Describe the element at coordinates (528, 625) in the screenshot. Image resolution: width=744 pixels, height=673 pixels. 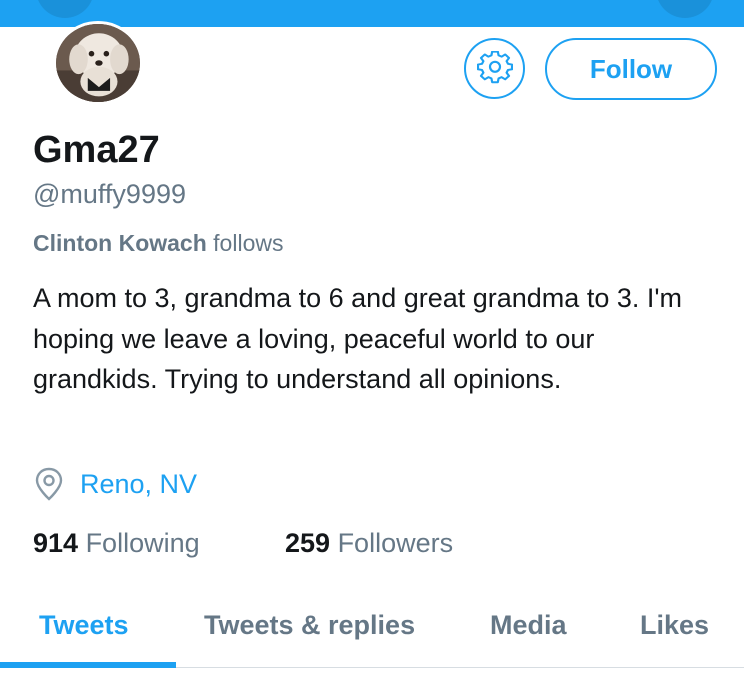
I see `tab-media: Media` at that location.